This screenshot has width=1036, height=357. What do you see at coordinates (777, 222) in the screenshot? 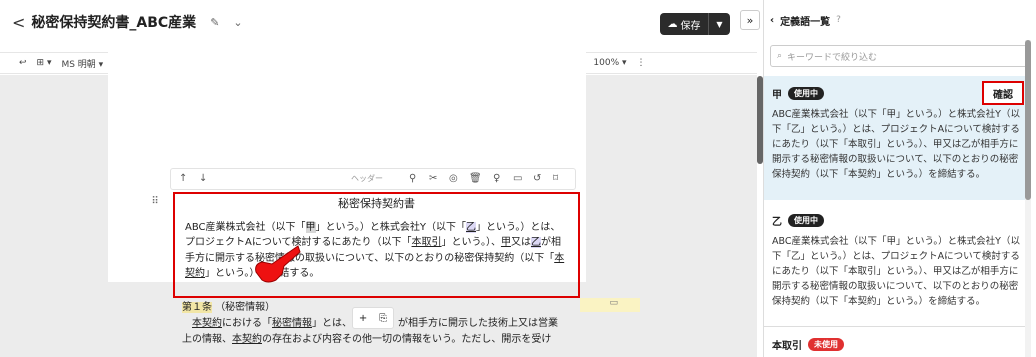
I see `definition-term: 乙` at bounding box center [777, 222].